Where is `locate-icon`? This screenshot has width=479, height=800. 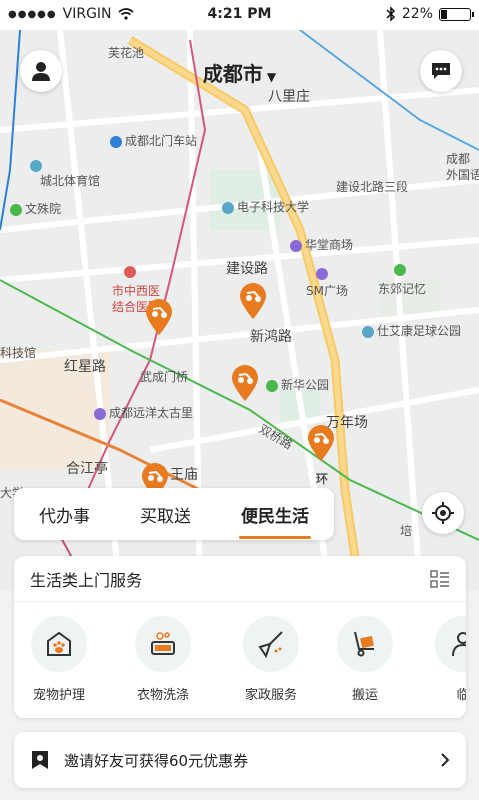 locate-icon is located at coordinates (443, 513).